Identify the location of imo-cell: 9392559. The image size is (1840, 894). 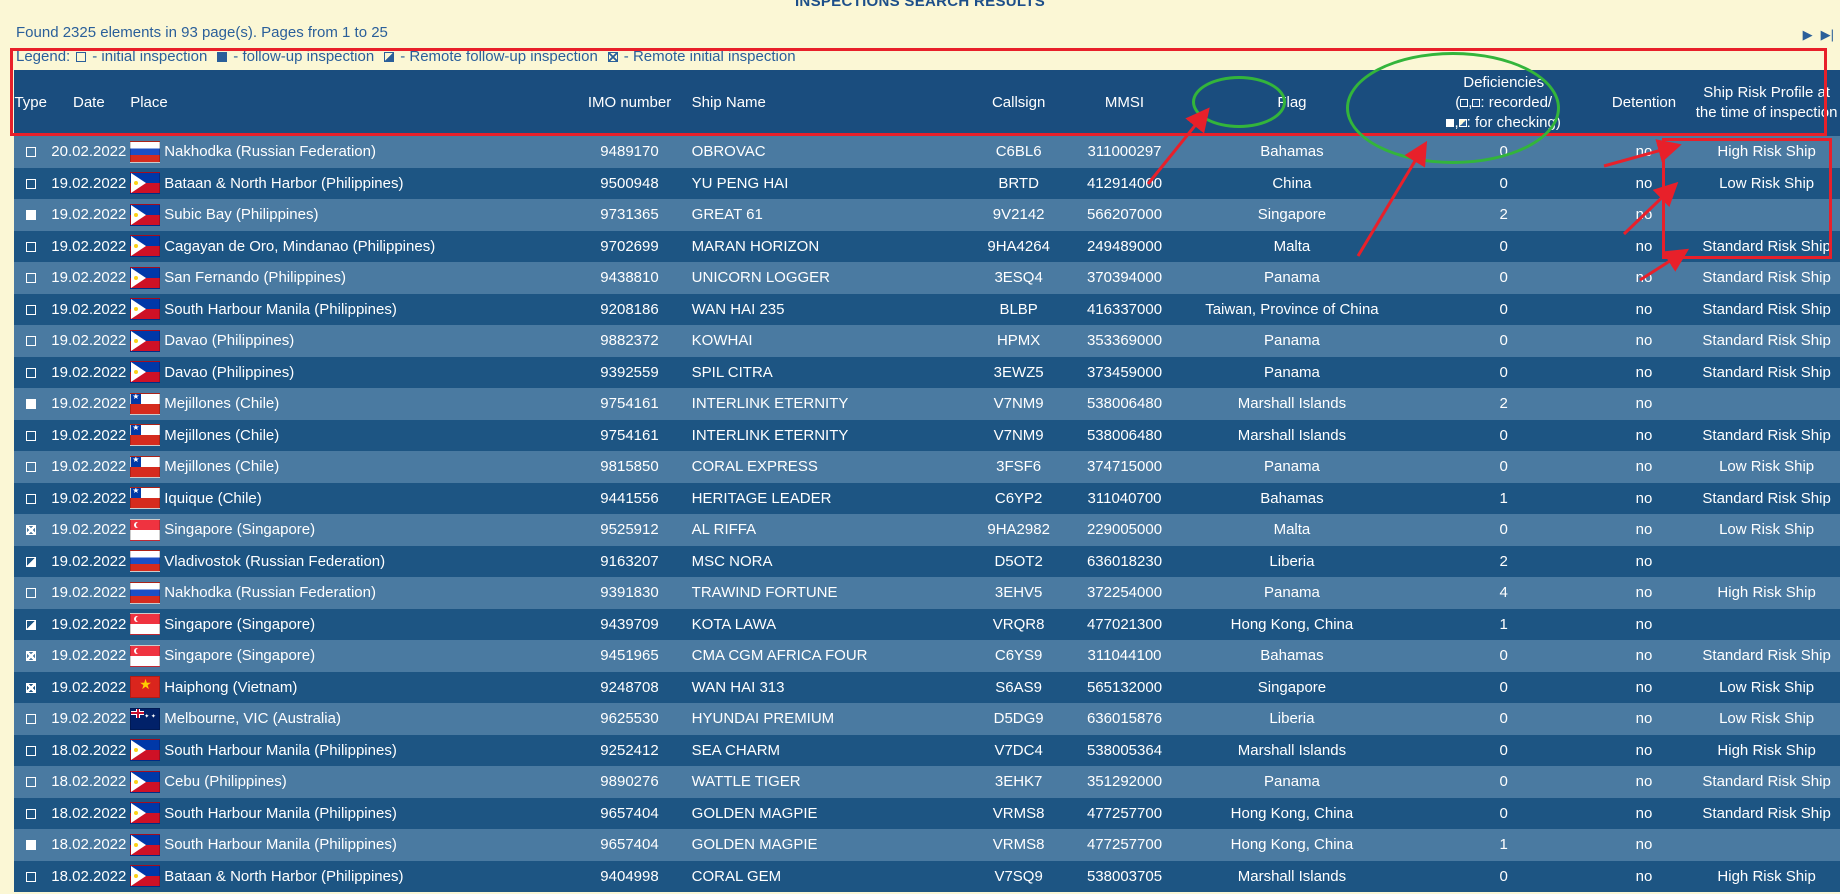
(629, 372).